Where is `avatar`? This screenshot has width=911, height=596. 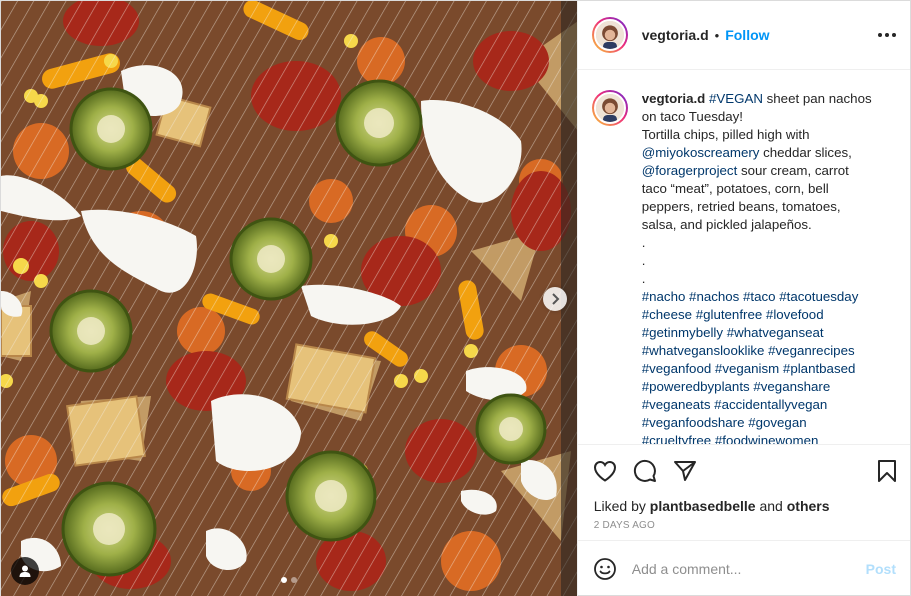 avatar is located at coordinates (609, 35).